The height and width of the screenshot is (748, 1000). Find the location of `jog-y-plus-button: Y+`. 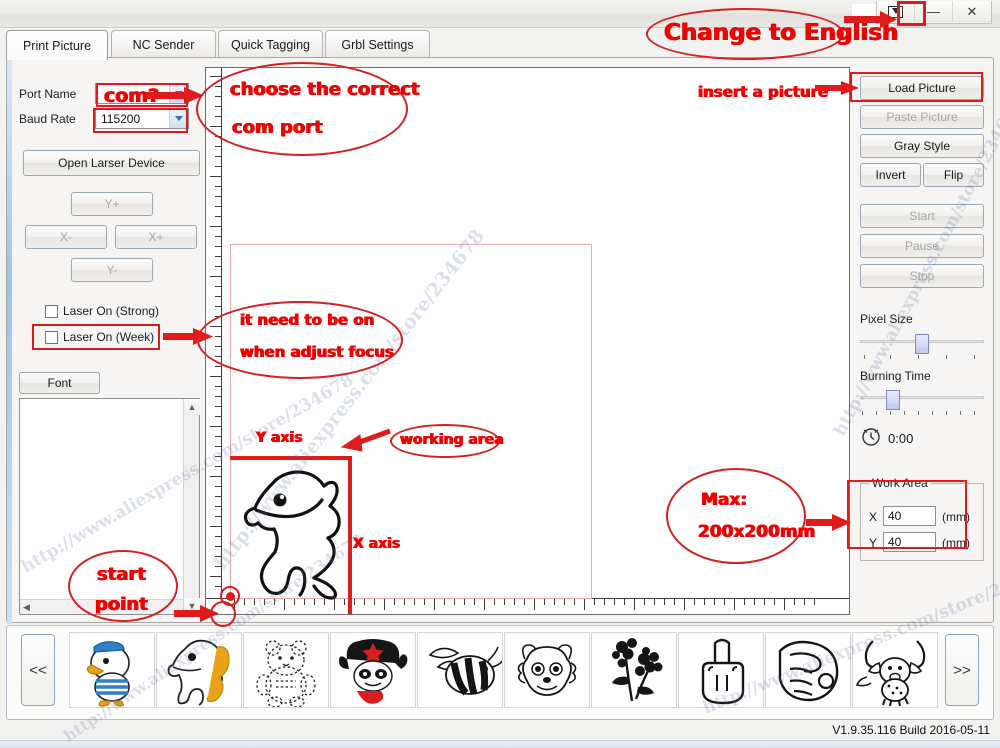

jog-y-plus-button: Y+ is located at coordinates (112, 204).